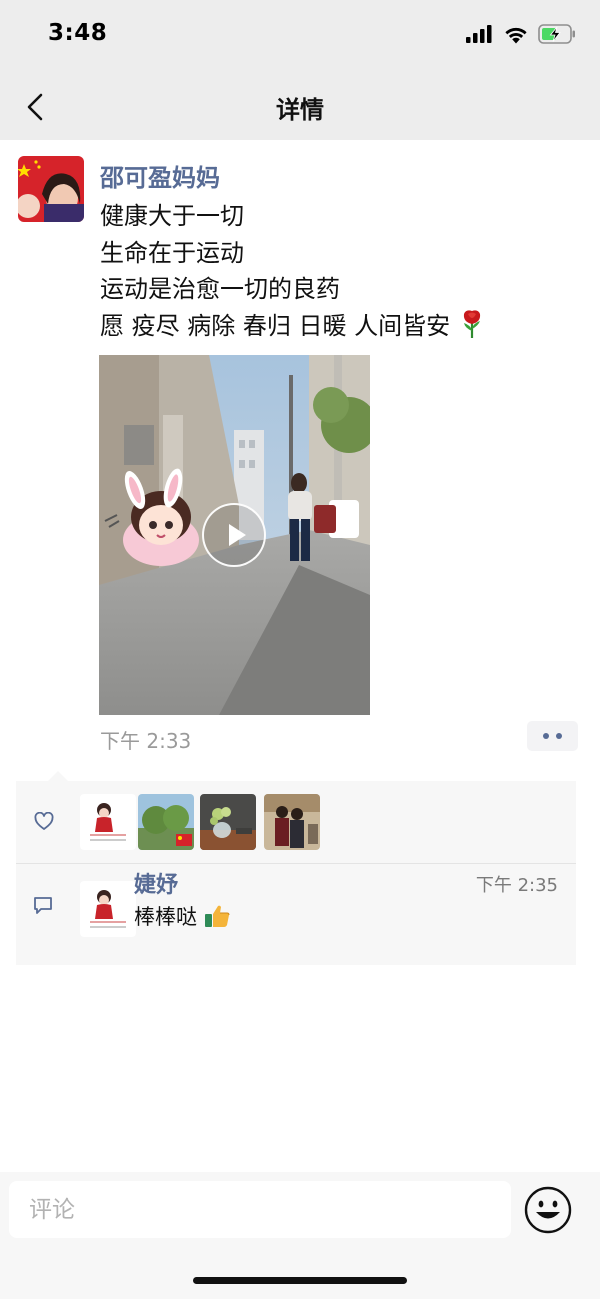  What do you see at coordinates (146, 741) in the screenshot?
I see `post-timestamp: 下午 2:33` at bounding box center [146, 741].